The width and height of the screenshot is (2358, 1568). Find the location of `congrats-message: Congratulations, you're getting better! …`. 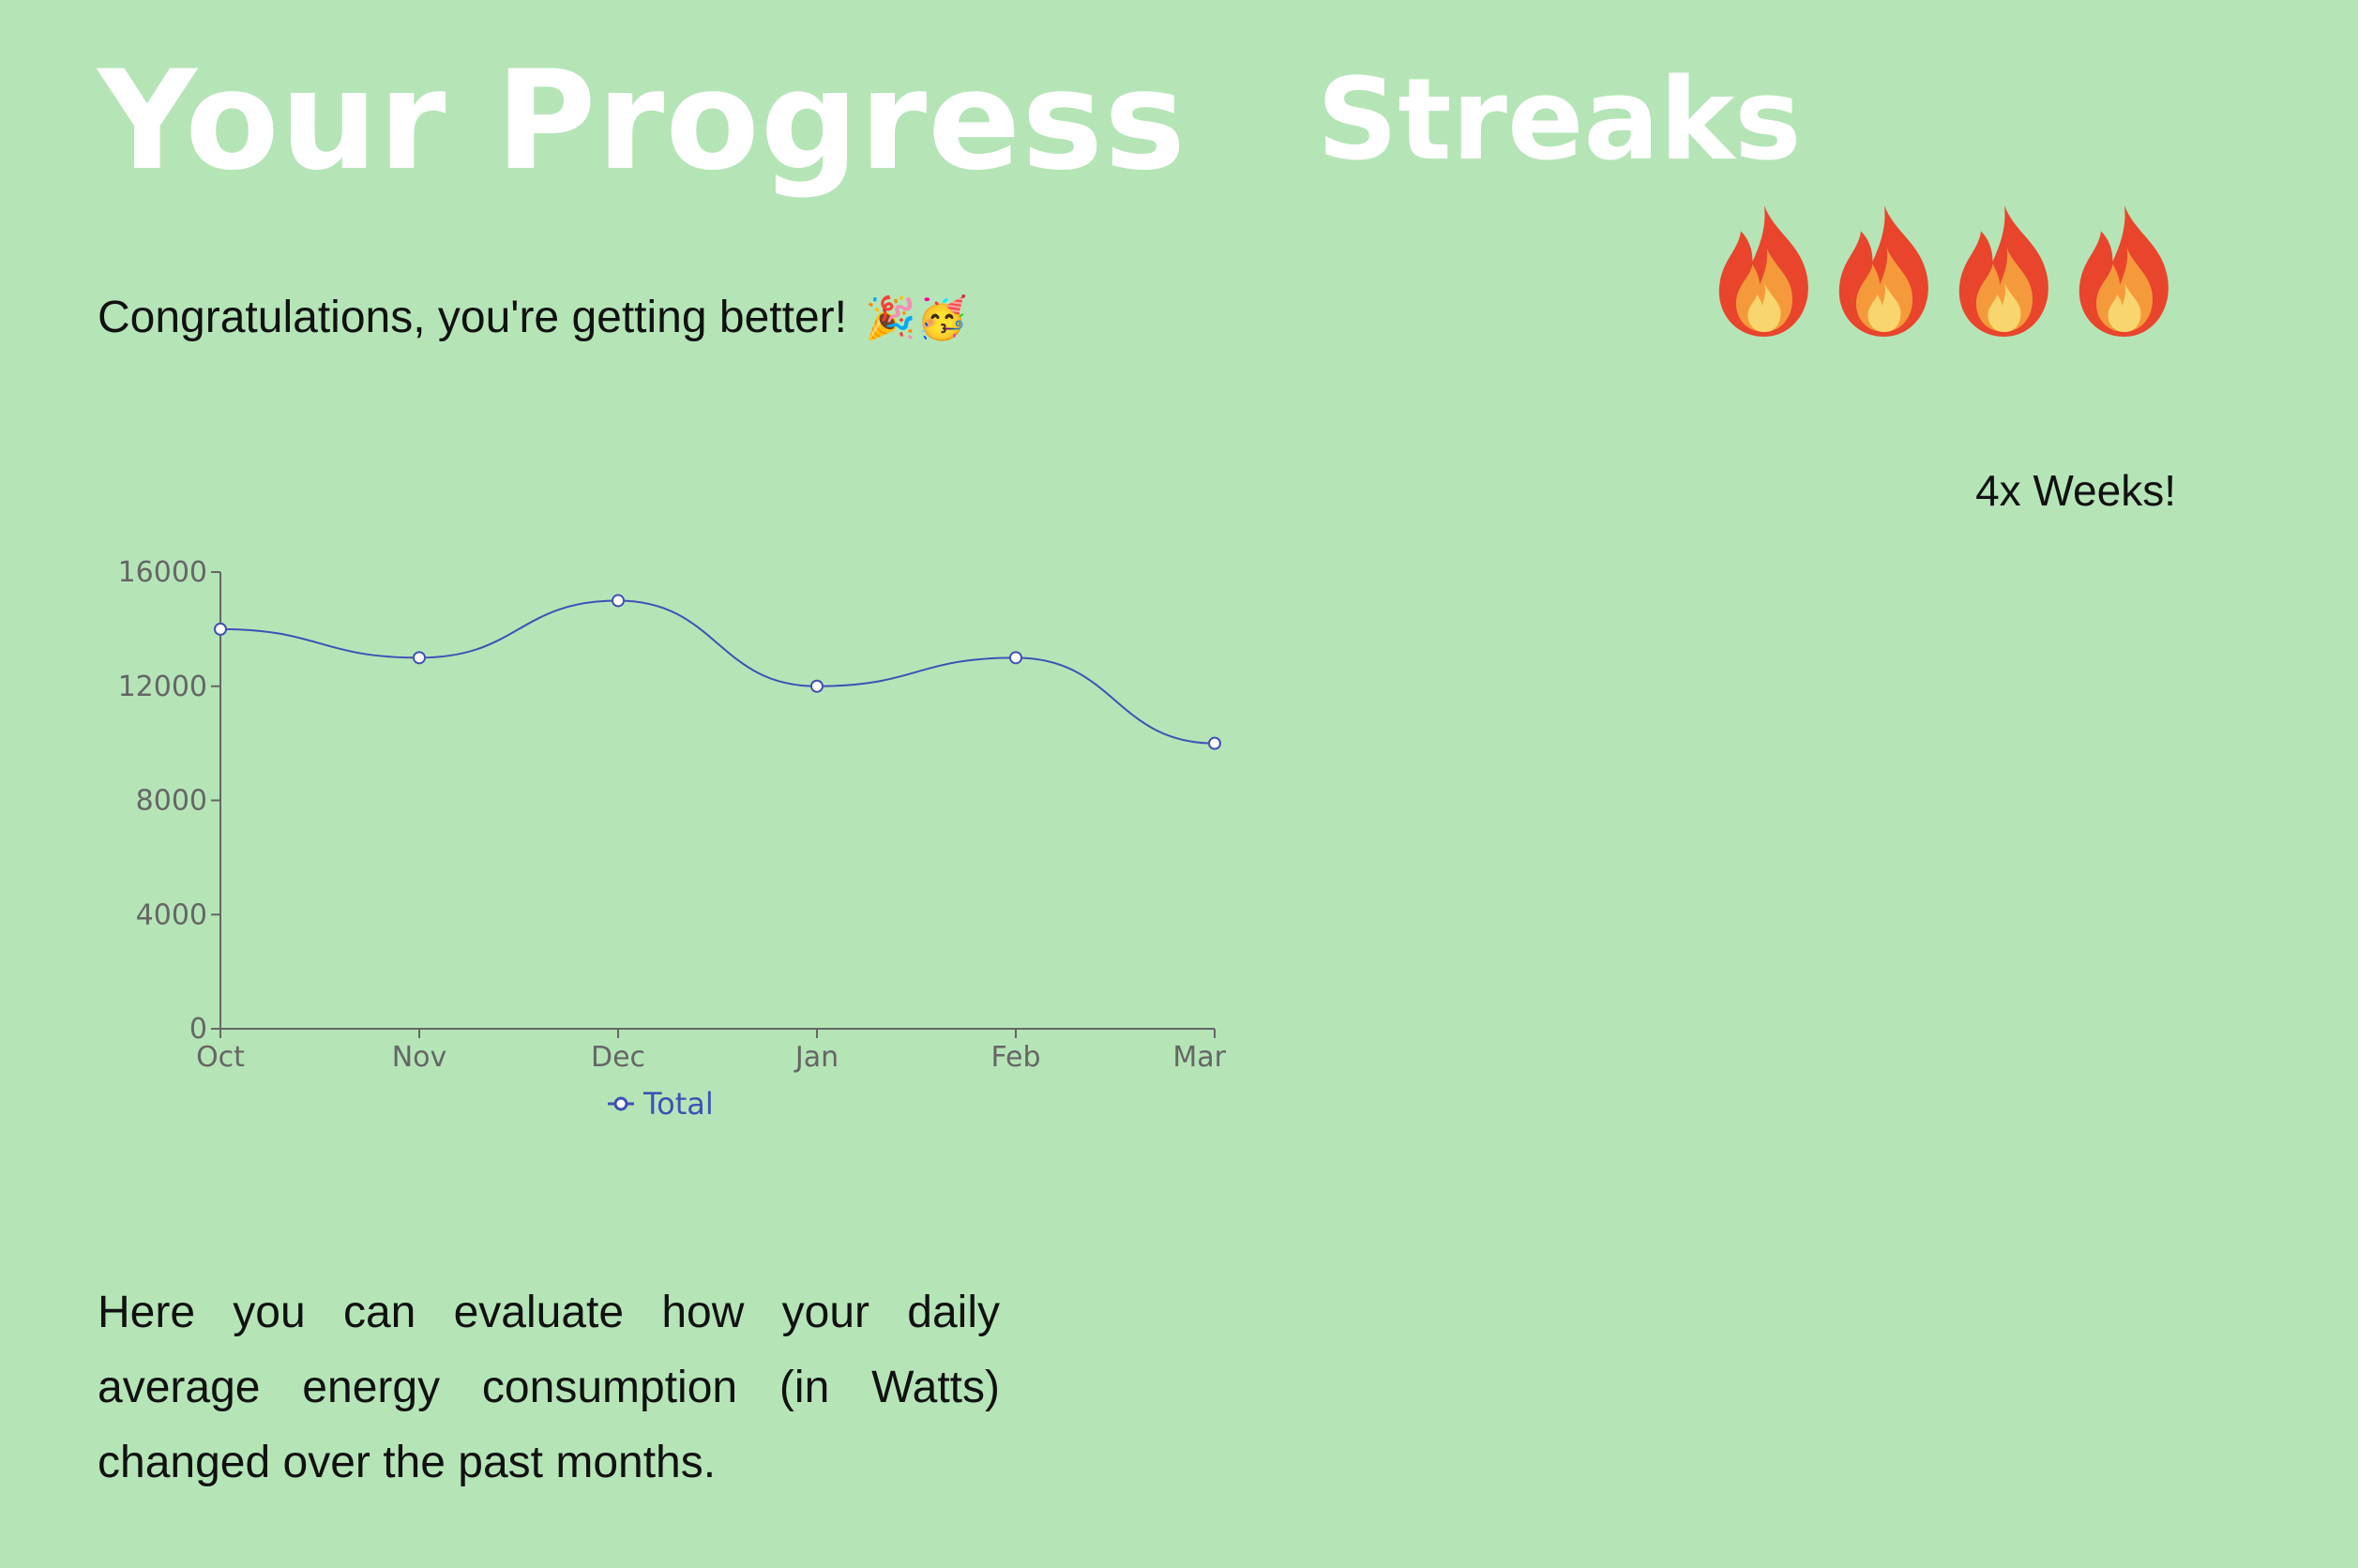

congrats-message: Congratulations, you're getting better! … is located at coordinates (533, 318).